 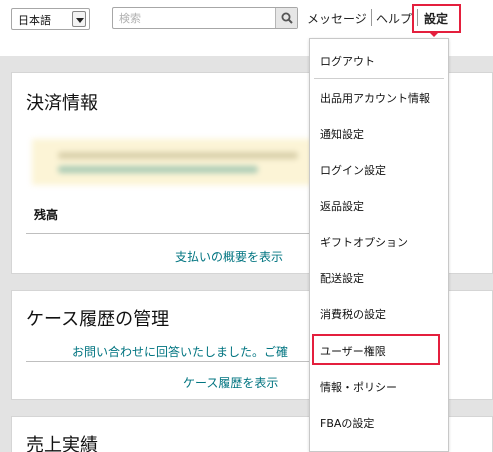 I want to click on user-permissions-highlight, so click(x=376, y=349).